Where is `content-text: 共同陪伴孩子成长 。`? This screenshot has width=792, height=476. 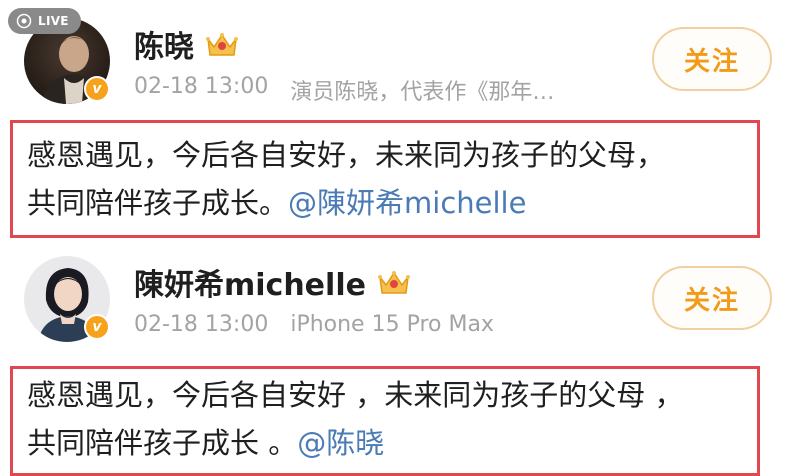 content-text: 共同陪伴孩子成长 。 is located at coordinates (162, 443).